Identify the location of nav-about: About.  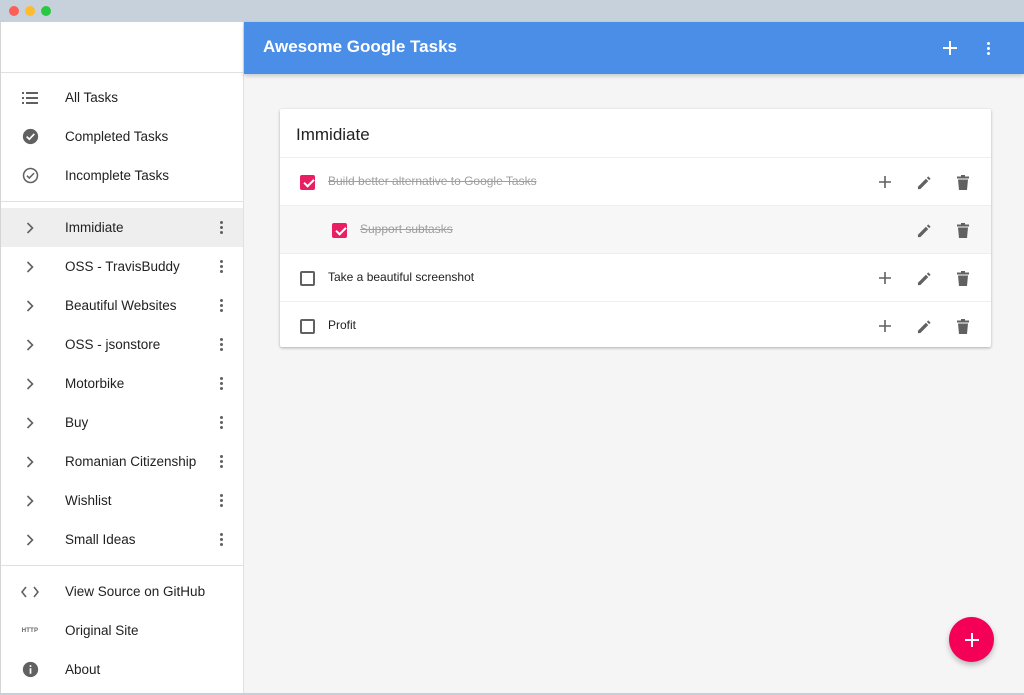
(122, 669).